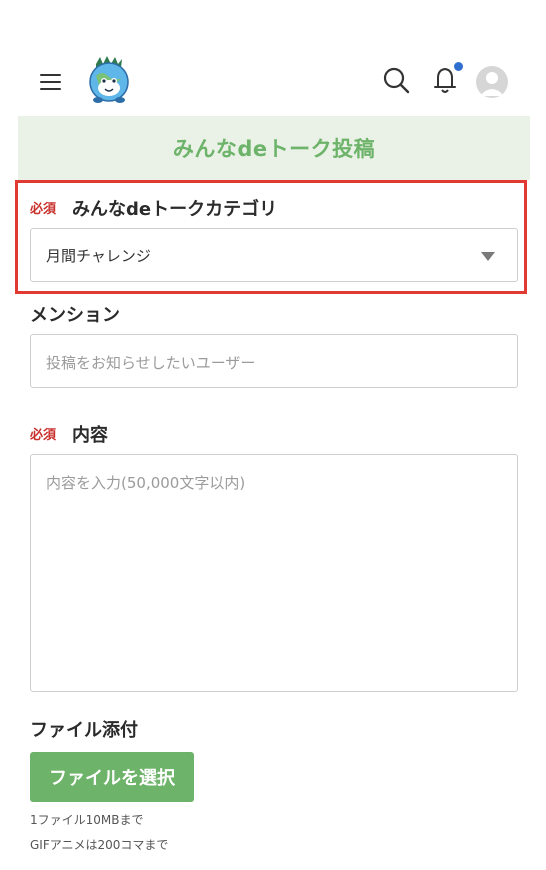 This screenshot has width=546, height=870. What do you see at coordinates (146, 483) in the screenshot?
I see `content-placeholder: 内容を入力(50,000文字以内)` at bounding box center [146, 483].